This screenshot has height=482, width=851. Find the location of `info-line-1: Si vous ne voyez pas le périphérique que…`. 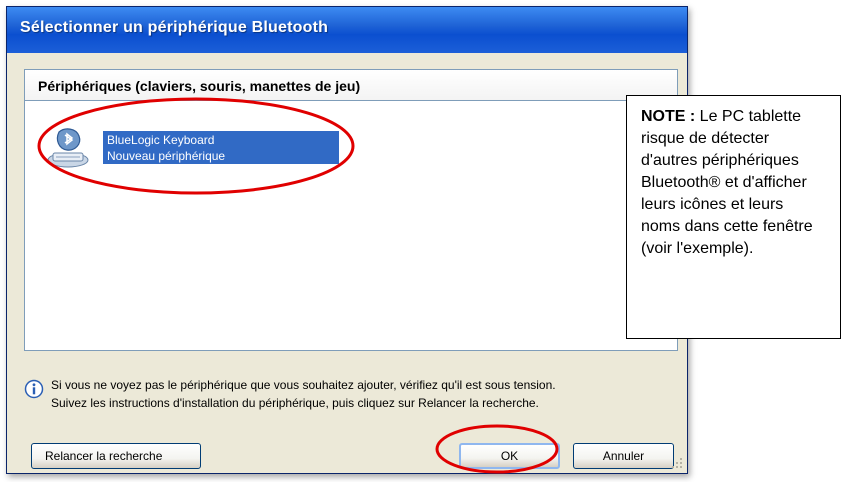

info-line-1: Si vous ne voyez pas le périphérique que… is located at coordinates (303, 385).